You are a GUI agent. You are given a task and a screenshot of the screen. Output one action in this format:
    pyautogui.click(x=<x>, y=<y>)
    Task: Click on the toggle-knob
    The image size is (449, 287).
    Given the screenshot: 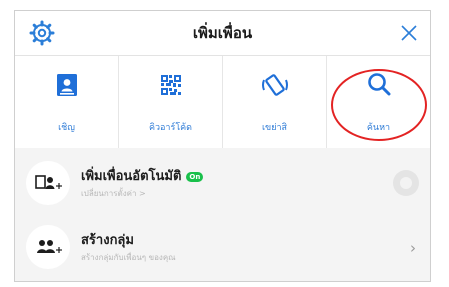 What is the action you would take?
    pyautogui.click(x=406, y=183)
    